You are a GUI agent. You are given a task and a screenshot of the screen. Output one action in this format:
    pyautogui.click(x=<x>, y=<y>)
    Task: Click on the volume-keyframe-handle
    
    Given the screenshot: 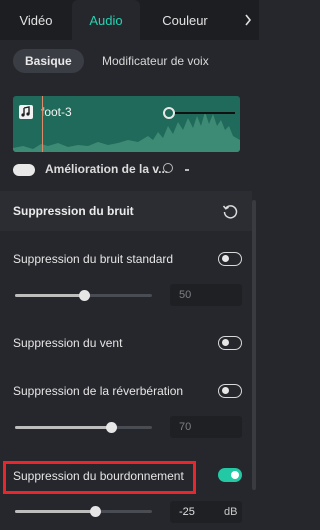 What is the action you would take?
    pyautogui.click(x=169, y=113)
    